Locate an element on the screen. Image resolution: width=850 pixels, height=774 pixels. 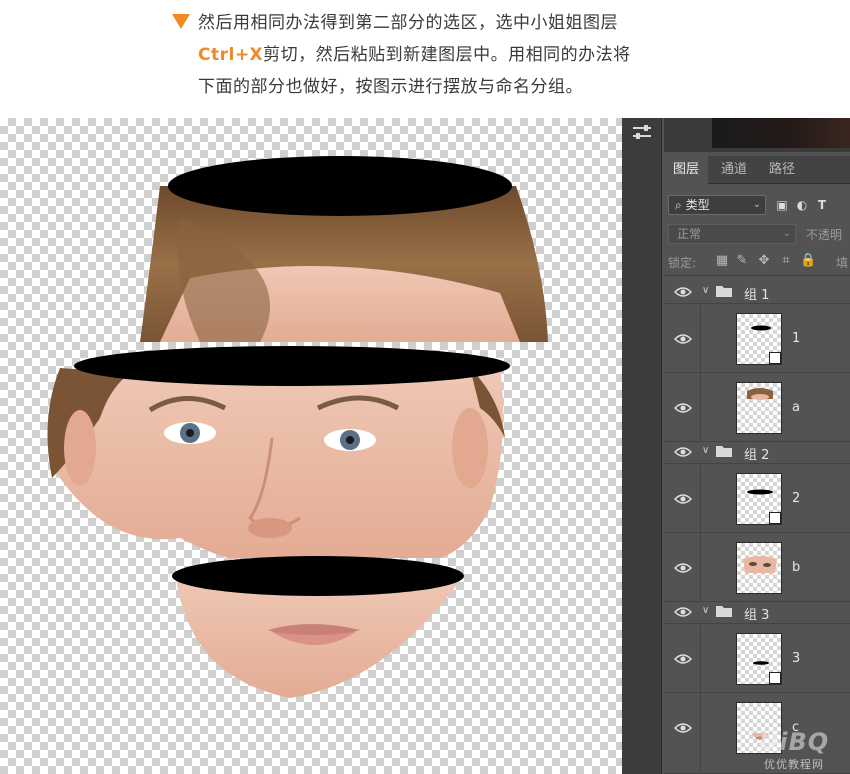
layer-row: a is located at coordinates (757, 408).